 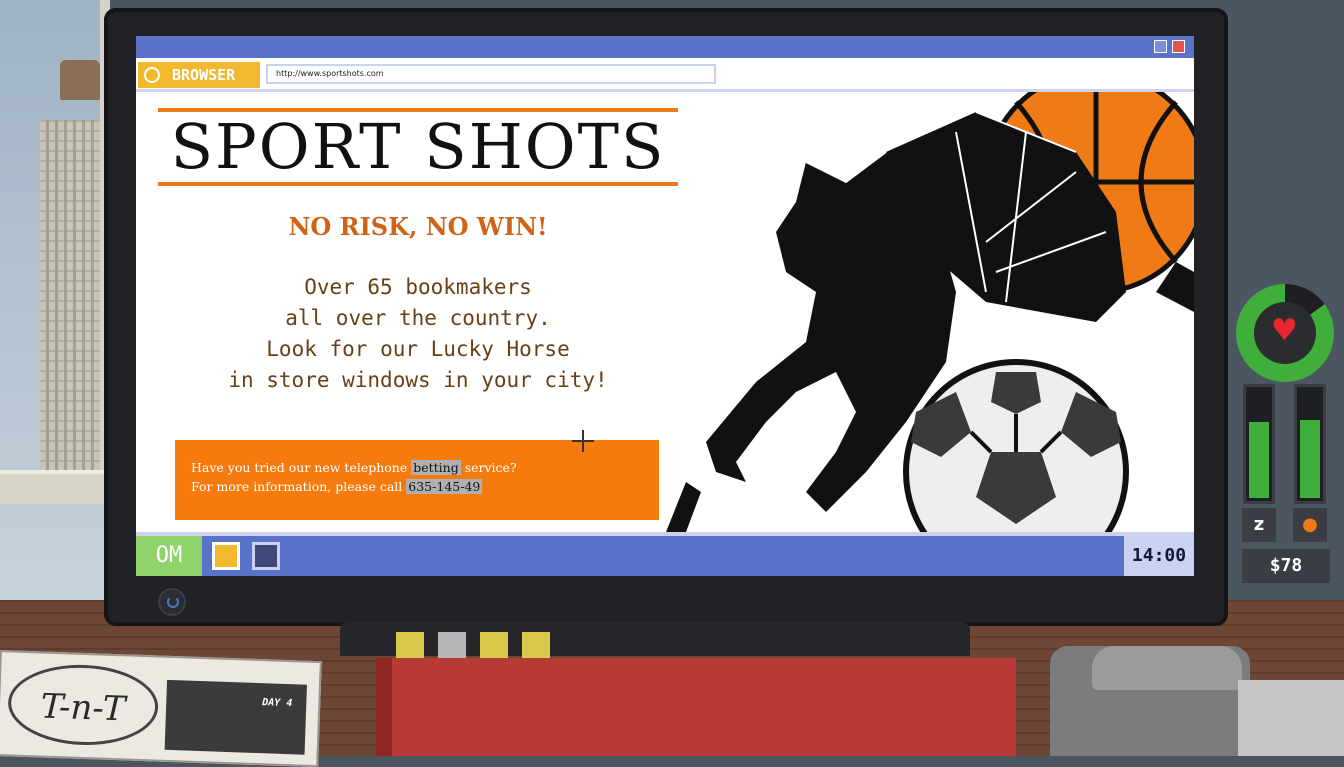 What do you see at coordinates (488, 467) in the screenshot?
I see `promo-line1-end: service?` at bounding box center [488, 467].